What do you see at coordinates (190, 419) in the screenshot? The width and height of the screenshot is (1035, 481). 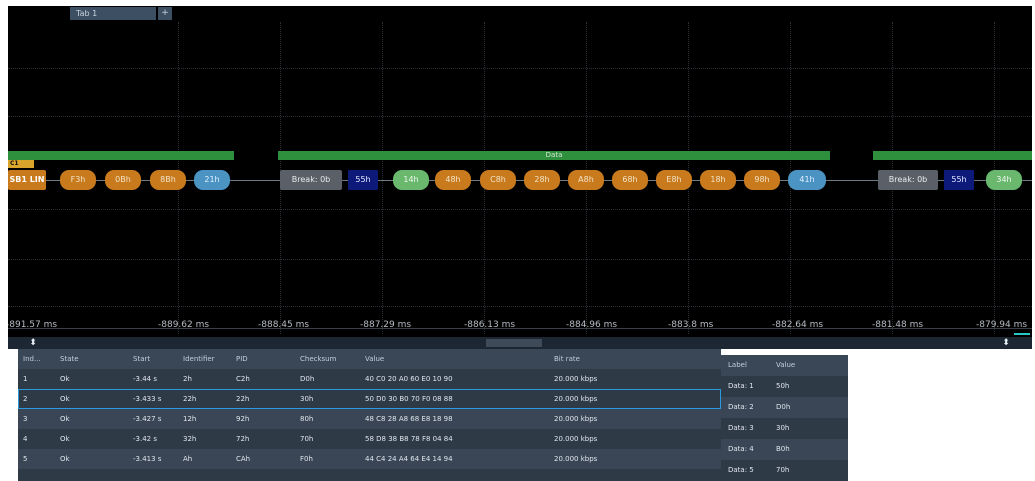 I see `table-cell: 12h` at bounding box center [190, 419].